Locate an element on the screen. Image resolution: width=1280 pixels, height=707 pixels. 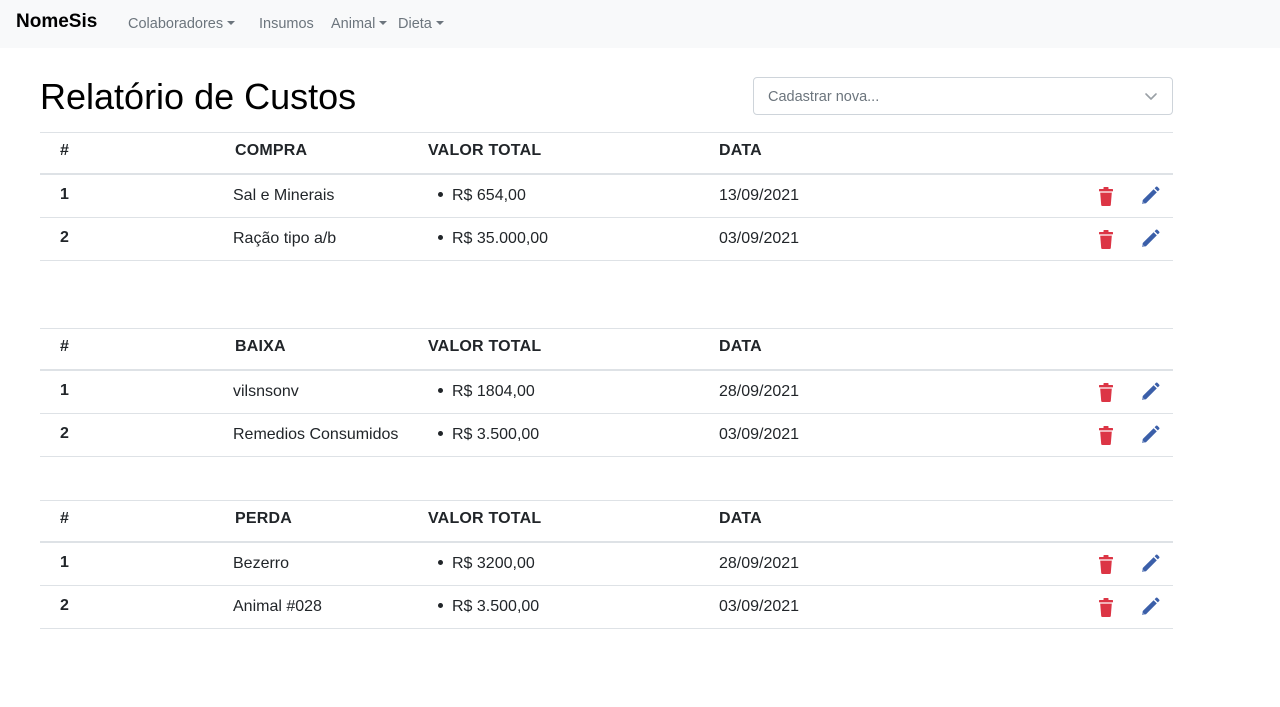
column-header: PERDA is located at coordinates (264, 518).